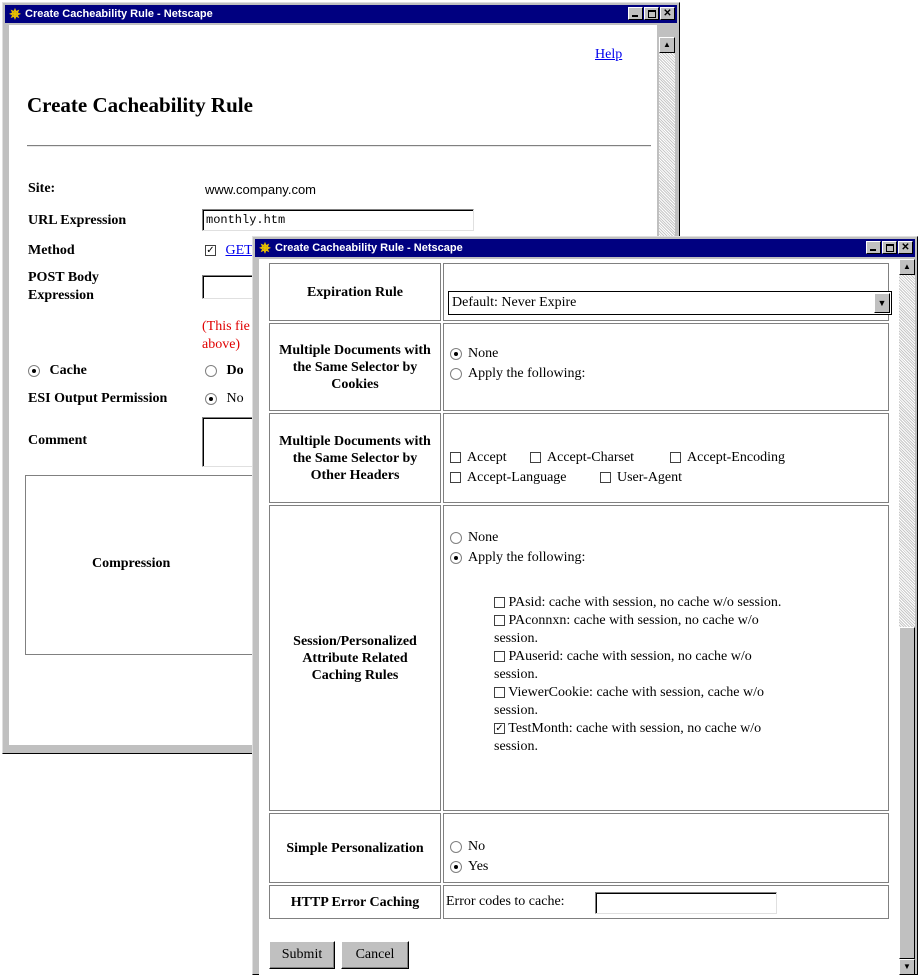 The image size is (919, 975). Describe the element at coordinates (456, 537) in the screenshot. I see `session-none-radio` at that location.